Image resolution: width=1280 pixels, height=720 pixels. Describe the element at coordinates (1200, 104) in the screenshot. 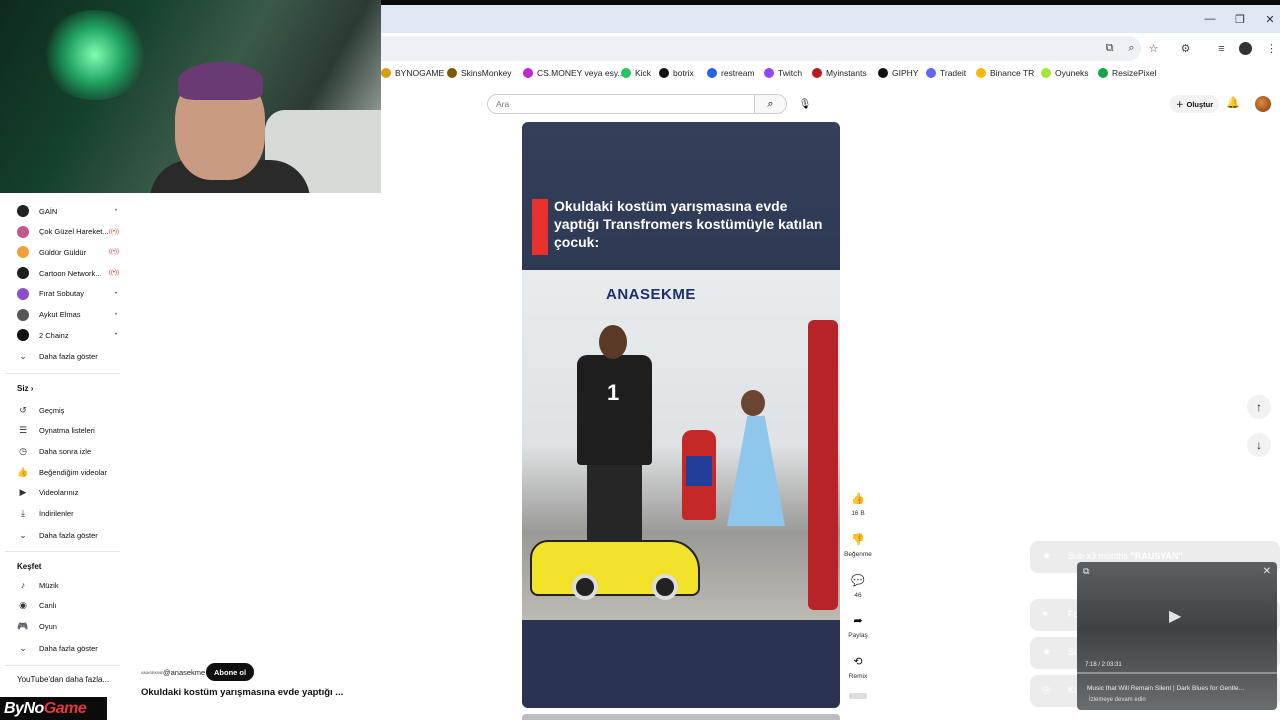

I see `create-label: Oluştur` at that location.